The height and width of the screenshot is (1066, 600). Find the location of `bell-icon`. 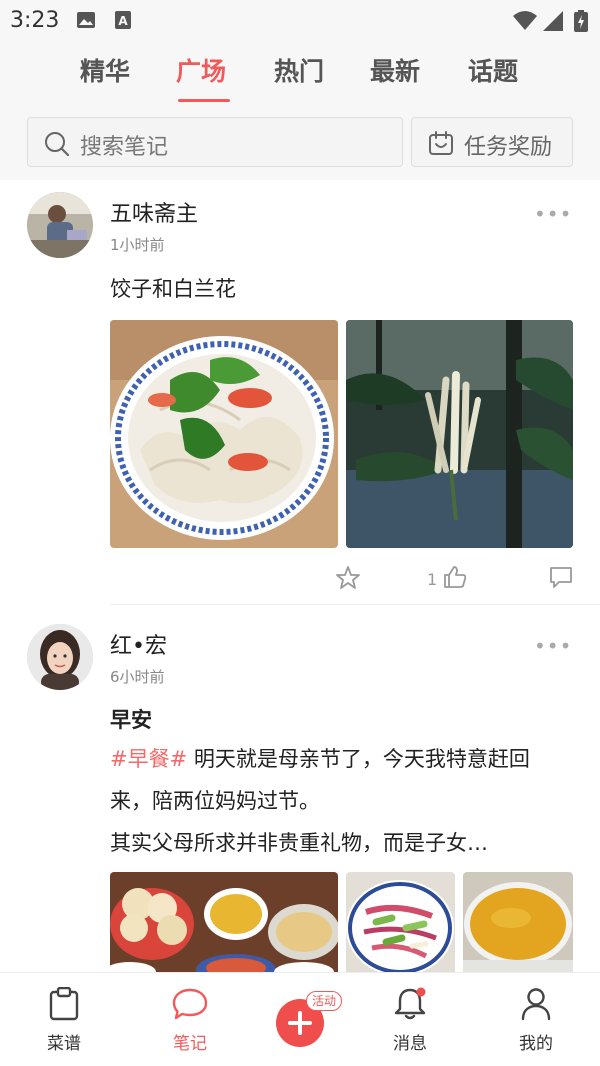

bell-icon is located at coordinates (410, 1006).